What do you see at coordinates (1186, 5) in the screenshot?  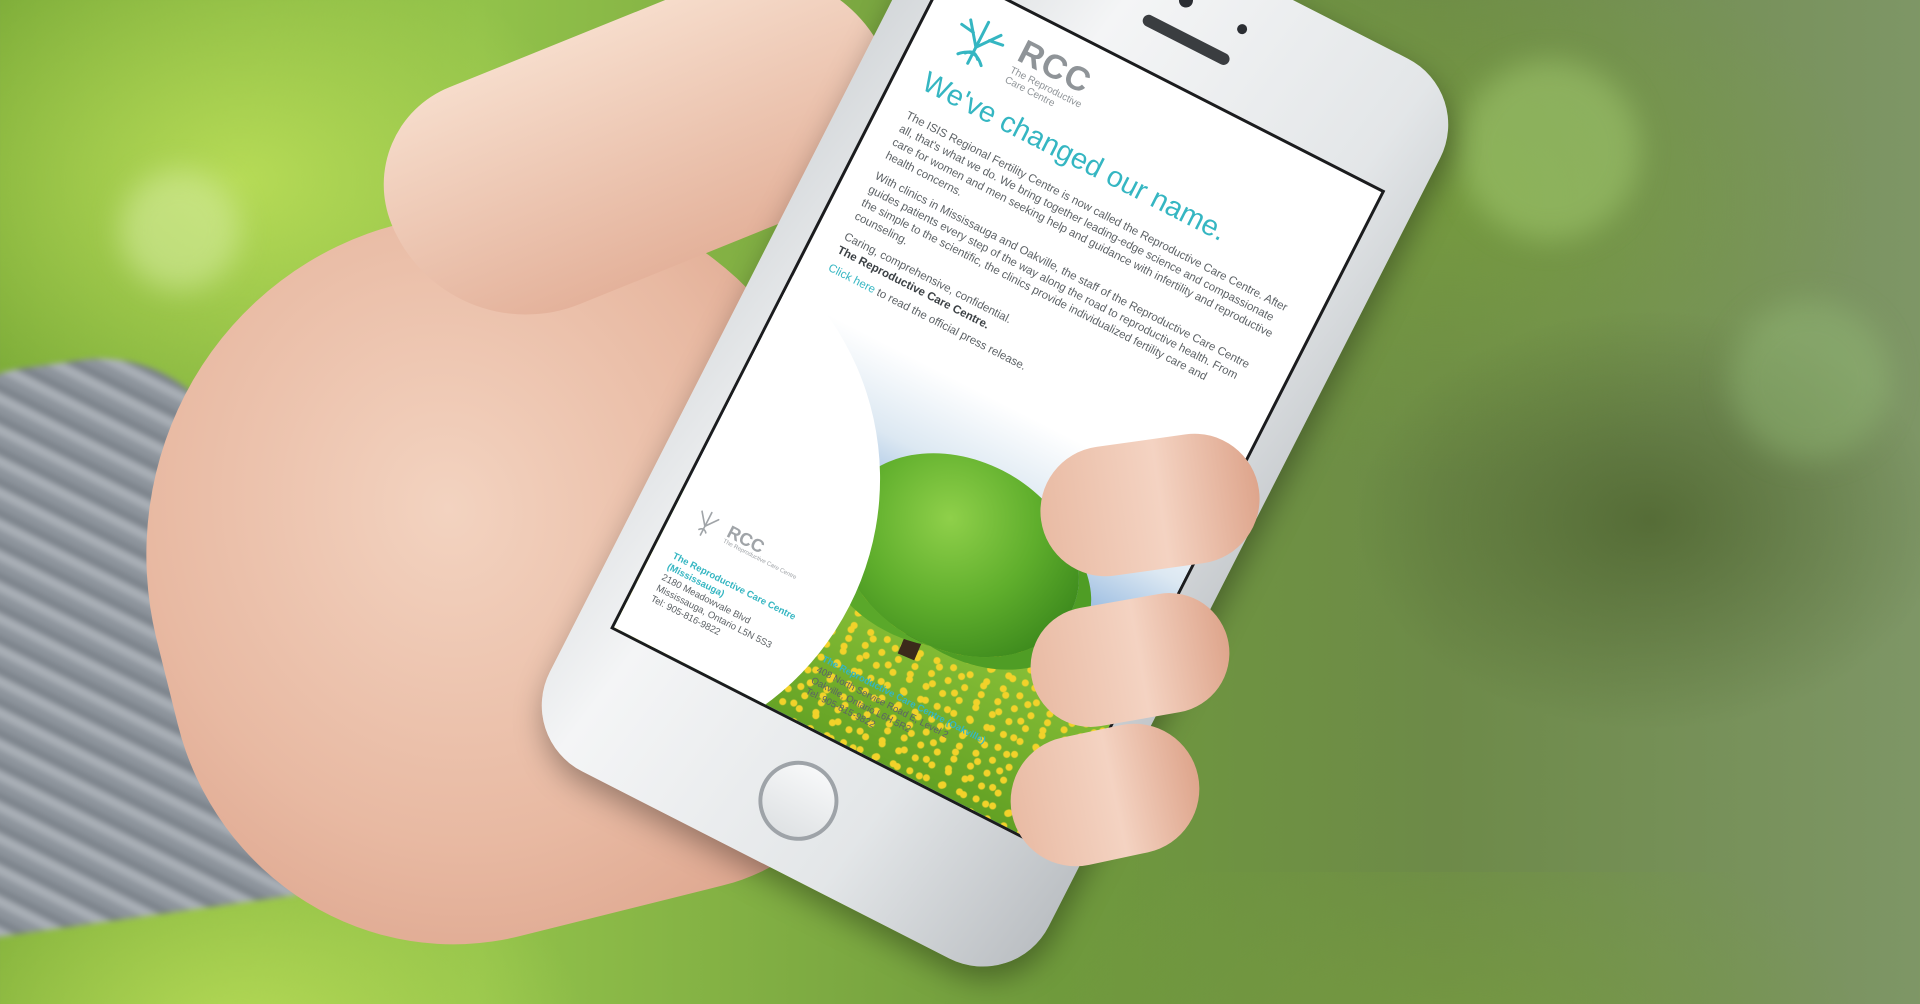 I see `front-camera` at bounding box center [1186, 5].